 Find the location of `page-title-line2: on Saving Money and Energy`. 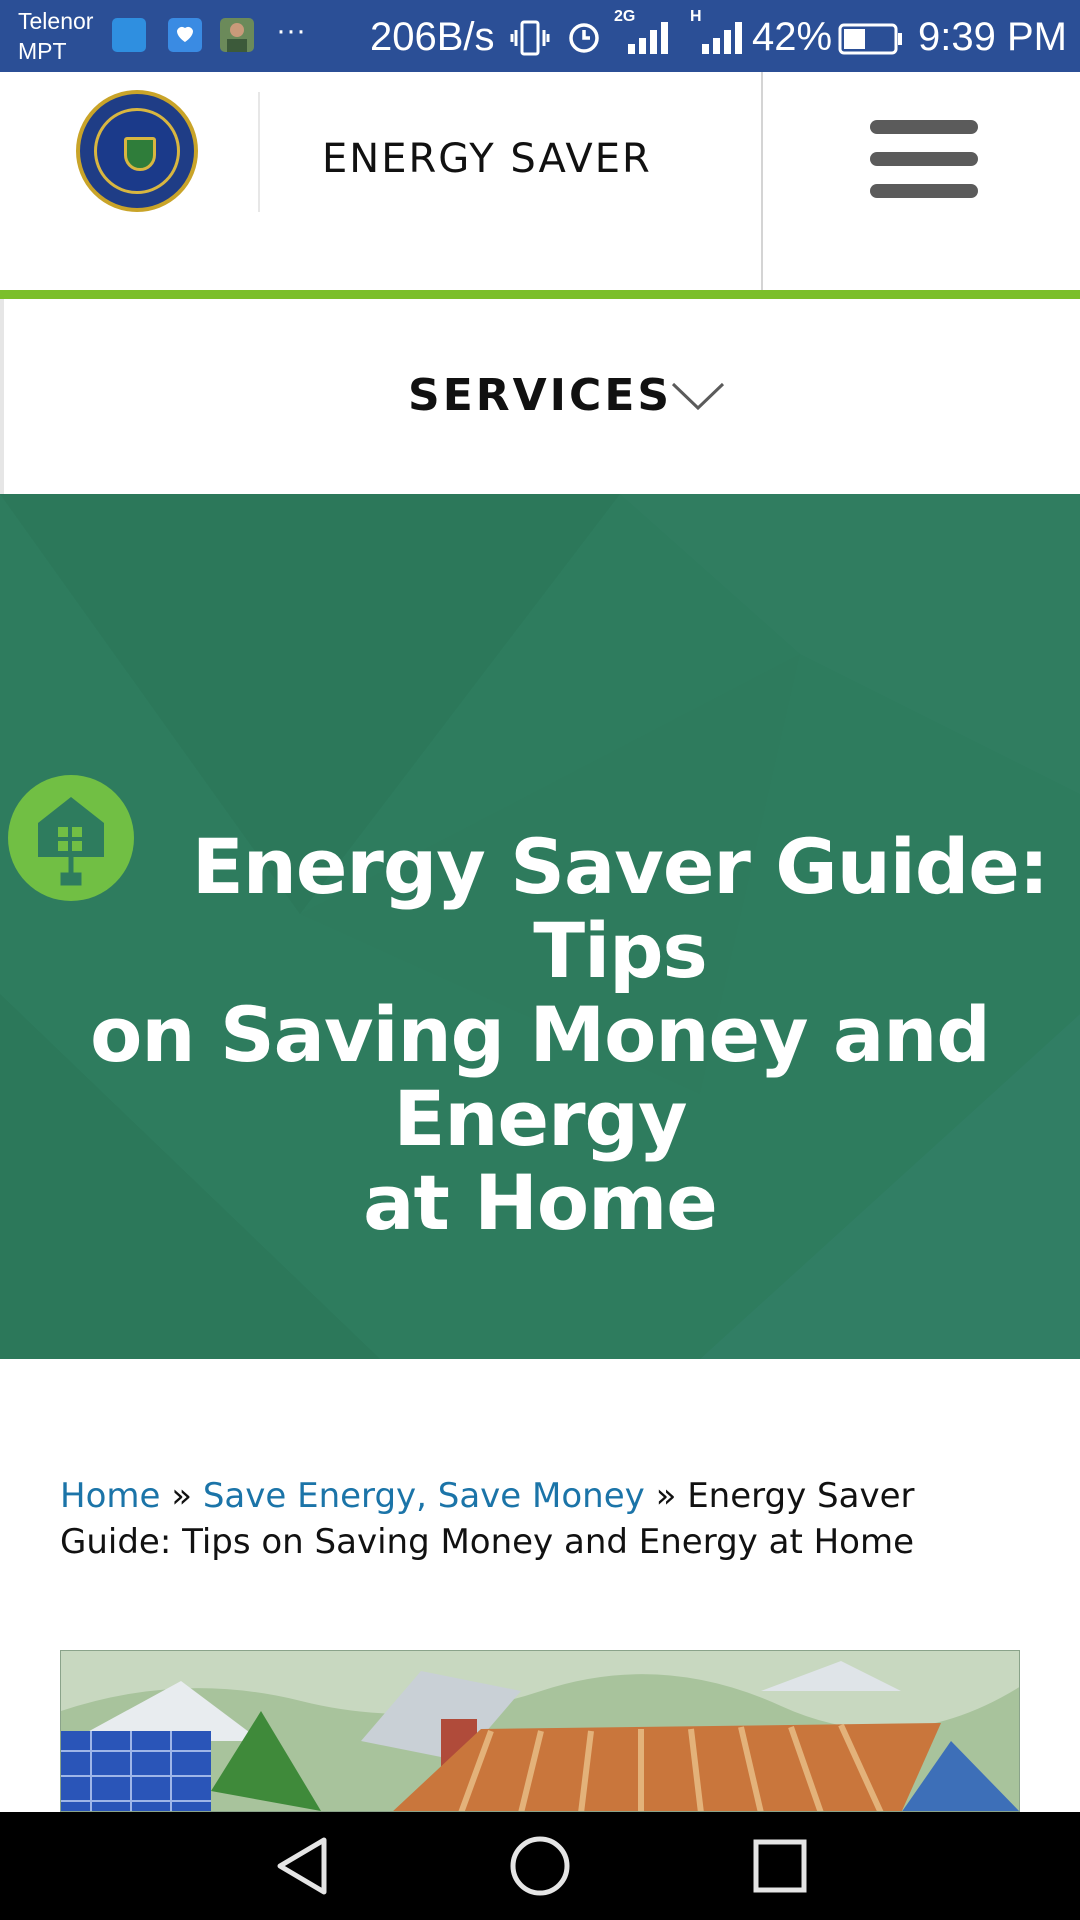

page-title-line2: on Saving Money and Energy is located at coordinates (540, 1076).